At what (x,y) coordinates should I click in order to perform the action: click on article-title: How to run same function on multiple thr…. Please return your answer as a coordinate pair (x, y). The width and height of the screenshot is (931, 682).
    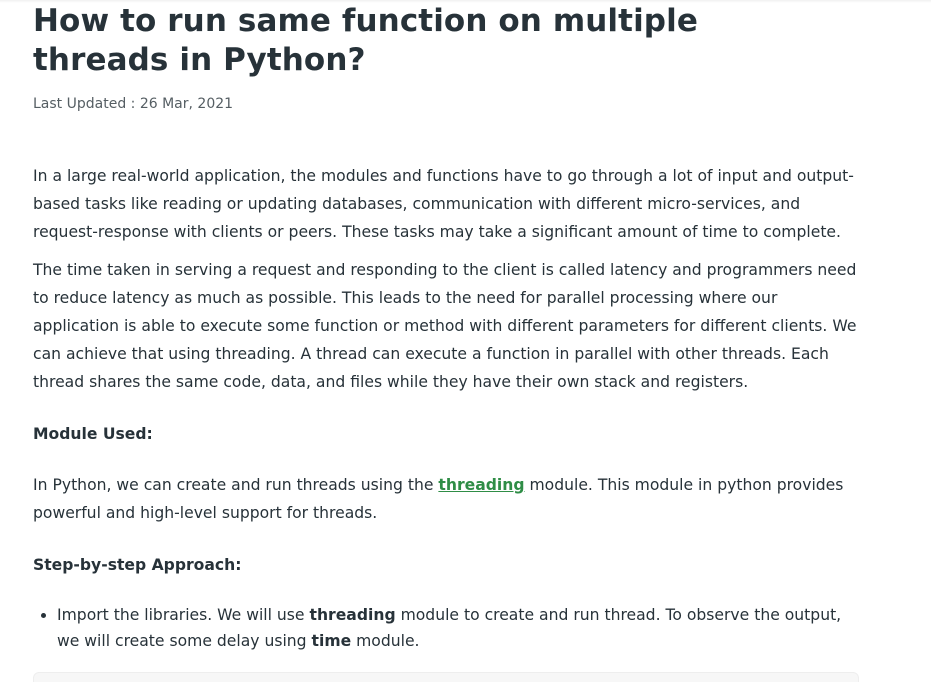
    Looking at the image, I should click on (365, 40).